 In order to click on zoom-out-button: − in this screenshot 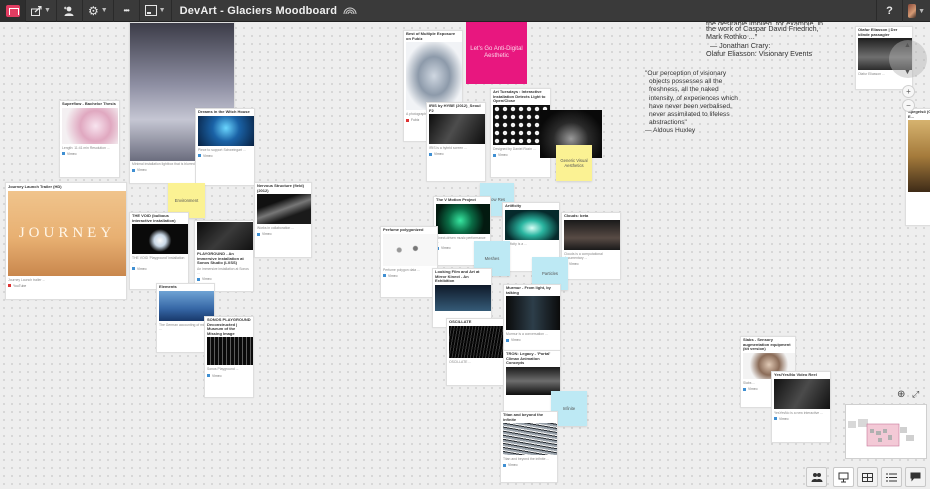, I will do `click(908, 105)`.